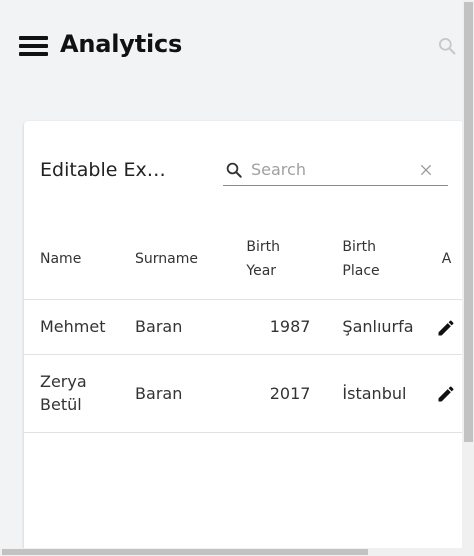 The image size is (474, 556). Describe the element at coordinates (72, 327) in the screenshot. I see `cell-name: Mehmet` at that location.